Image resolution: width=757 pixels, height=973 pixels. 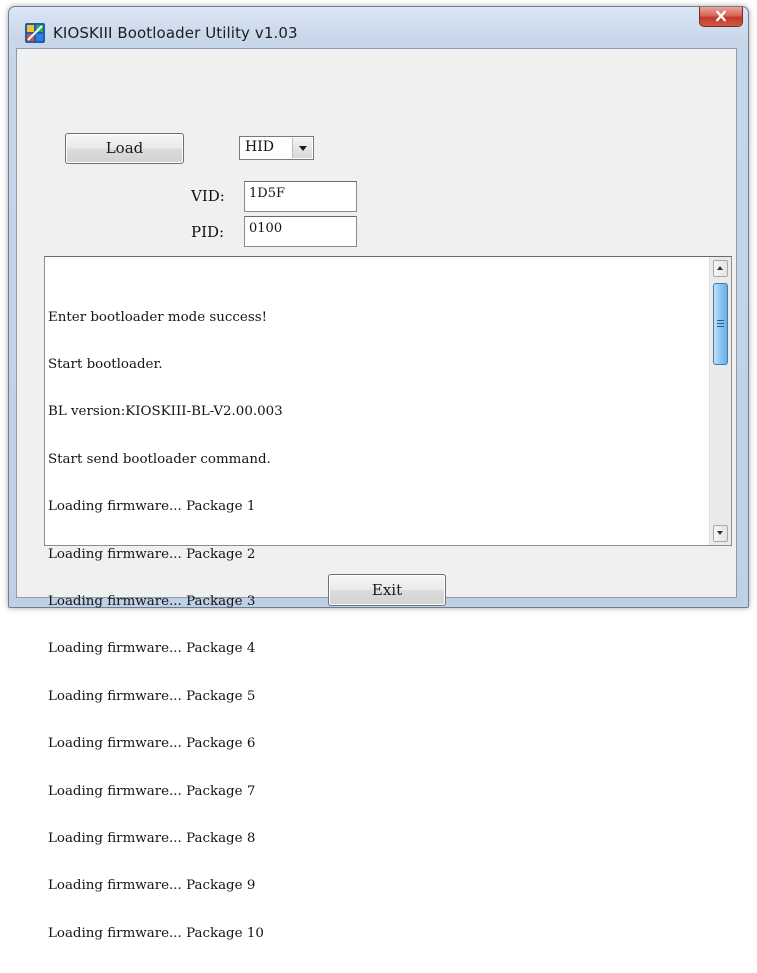 What do you see at coordinates (152, 554) in the screenshot?
I see `log-line: Loading firmware... Package 2` at bounding box center [152, 554].